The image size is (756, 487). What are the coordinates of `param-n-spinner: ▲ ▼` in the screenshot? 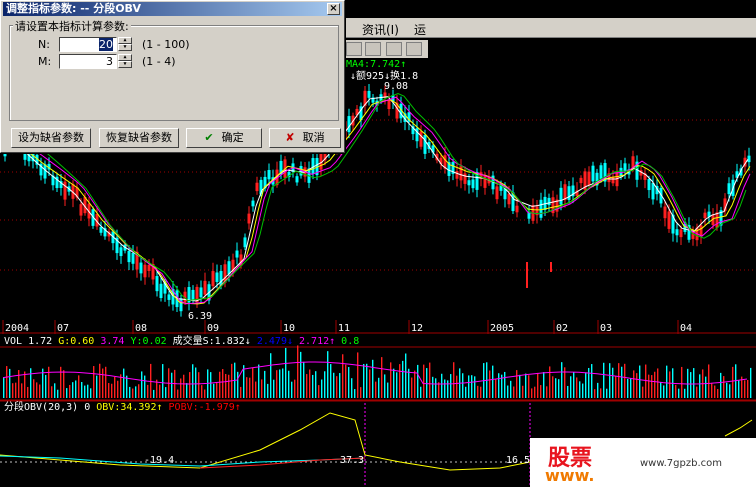 It's located at (125, 44).